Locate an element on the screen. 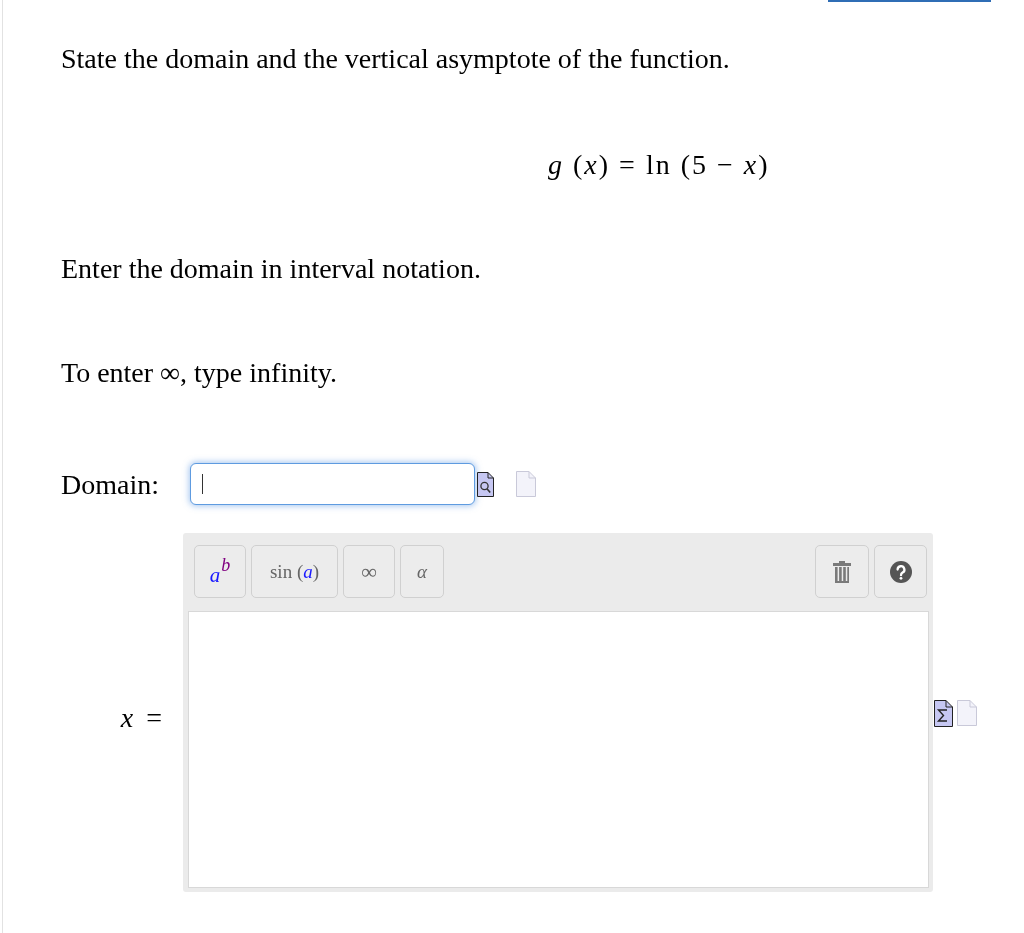  sigma-document-icon is located at coordinates (943, 713).